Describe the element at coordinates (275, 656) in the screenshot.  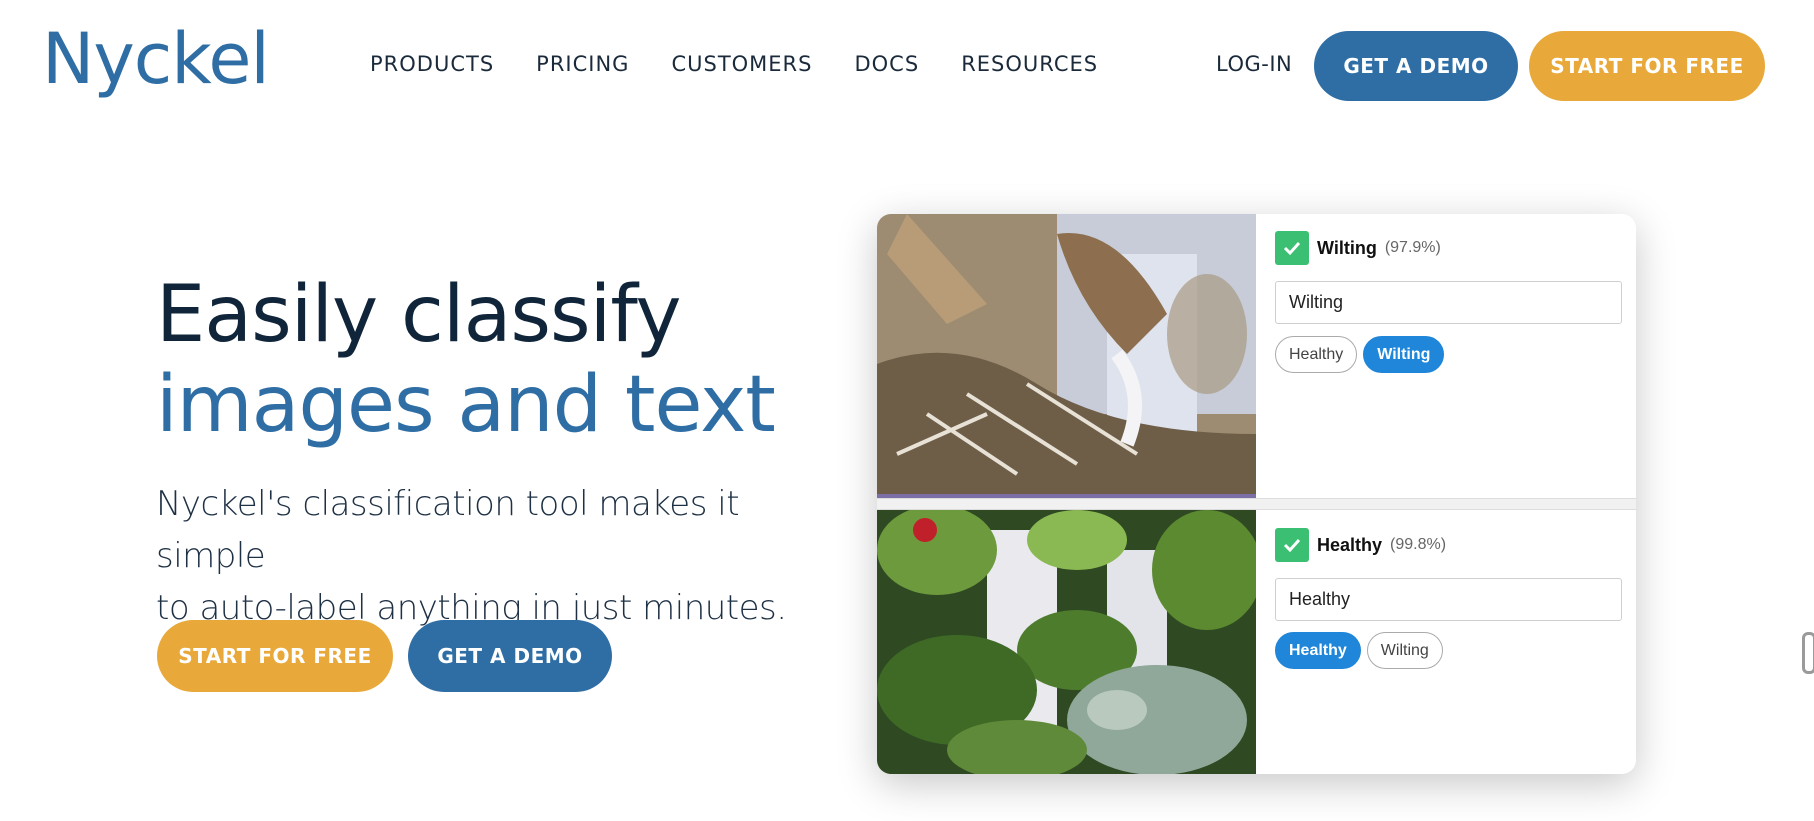
I see `hero-start-free-button: START FOR FREE` at that location.